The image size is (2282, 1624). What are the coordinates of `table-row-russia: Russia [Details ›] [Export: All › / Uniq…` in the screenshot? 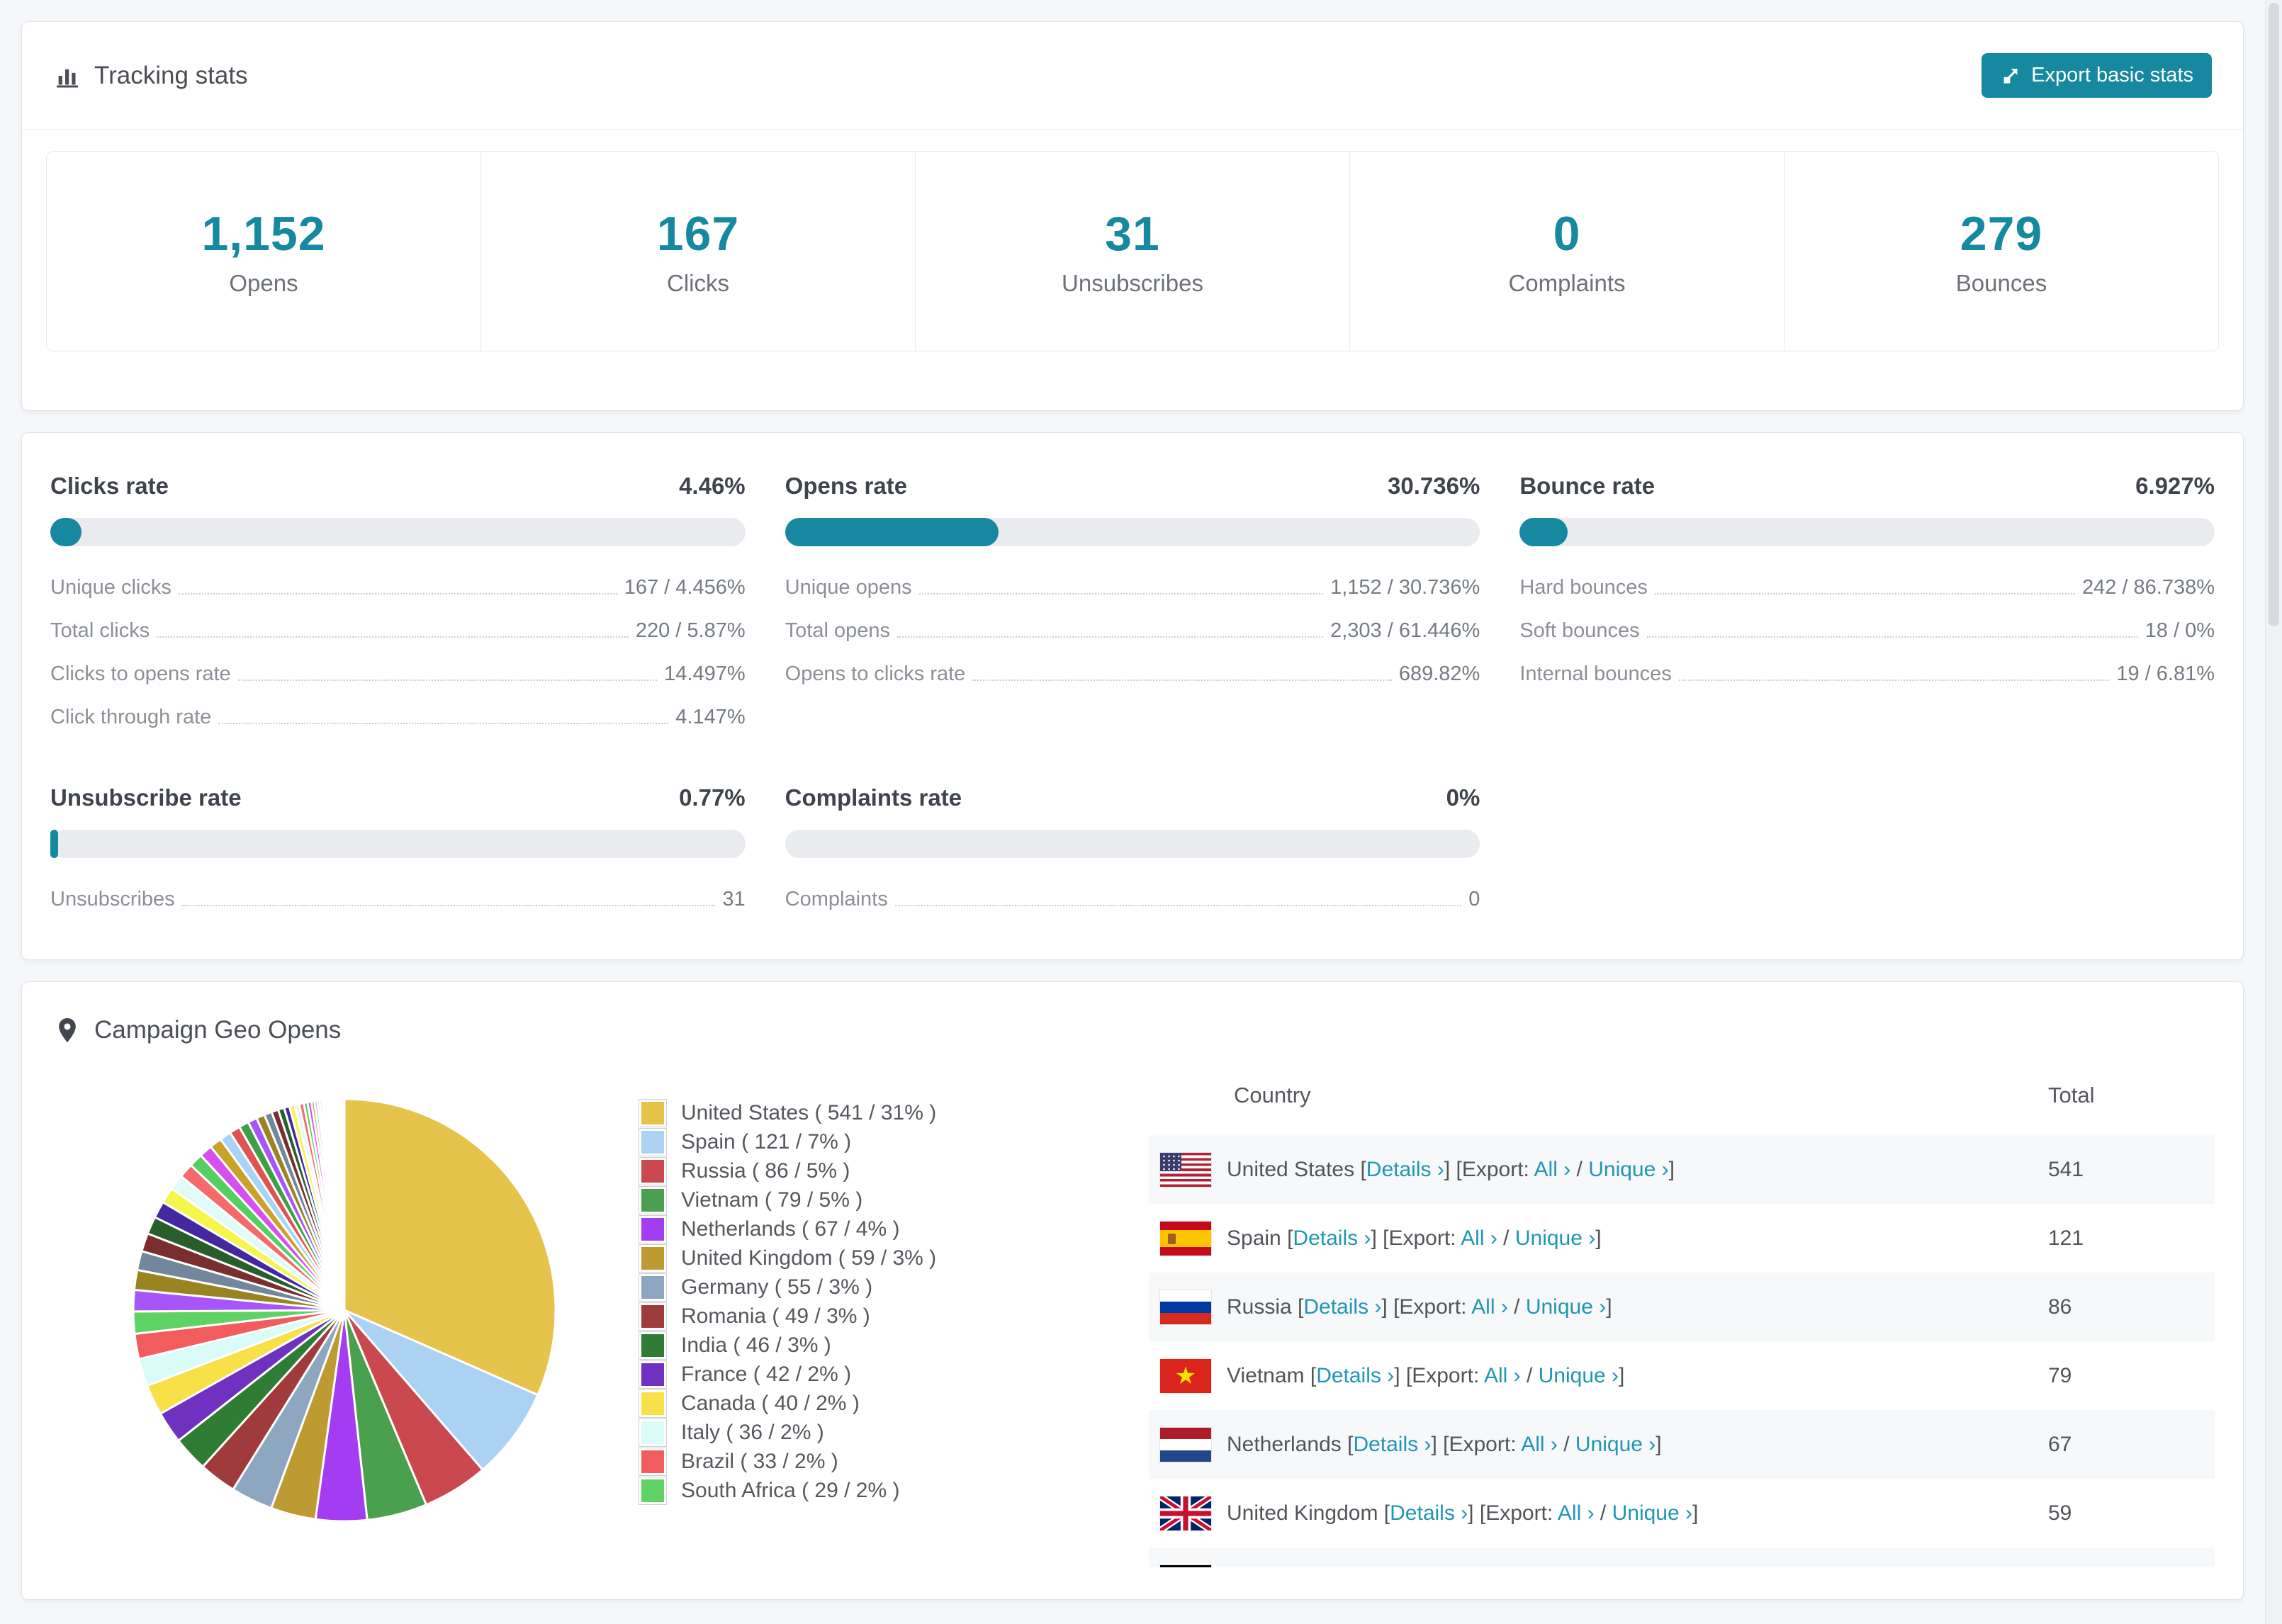 It's located at (1682, 1307).